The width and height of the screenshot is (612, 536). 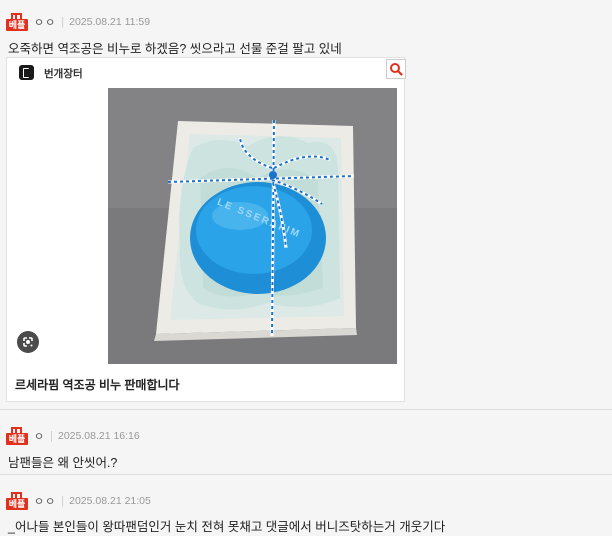 I want to click on google-lens-icon, so click(x=28, y=342).